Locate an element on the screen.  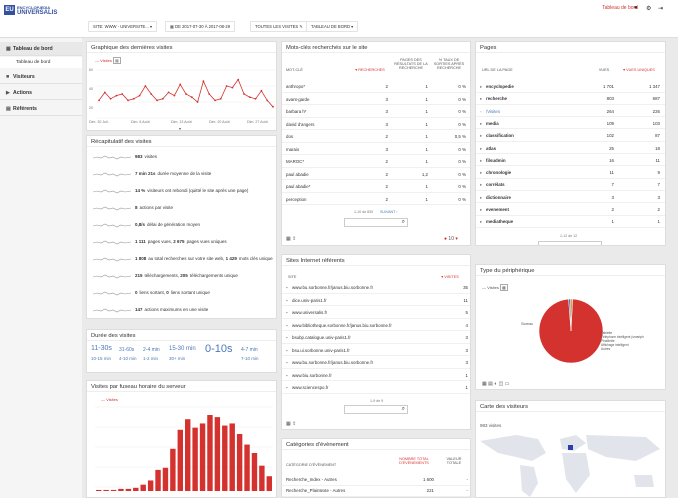
column-header: % TAUX DE SORTIES APRÈS RECHERCHE is located at coordinates (449, 64).